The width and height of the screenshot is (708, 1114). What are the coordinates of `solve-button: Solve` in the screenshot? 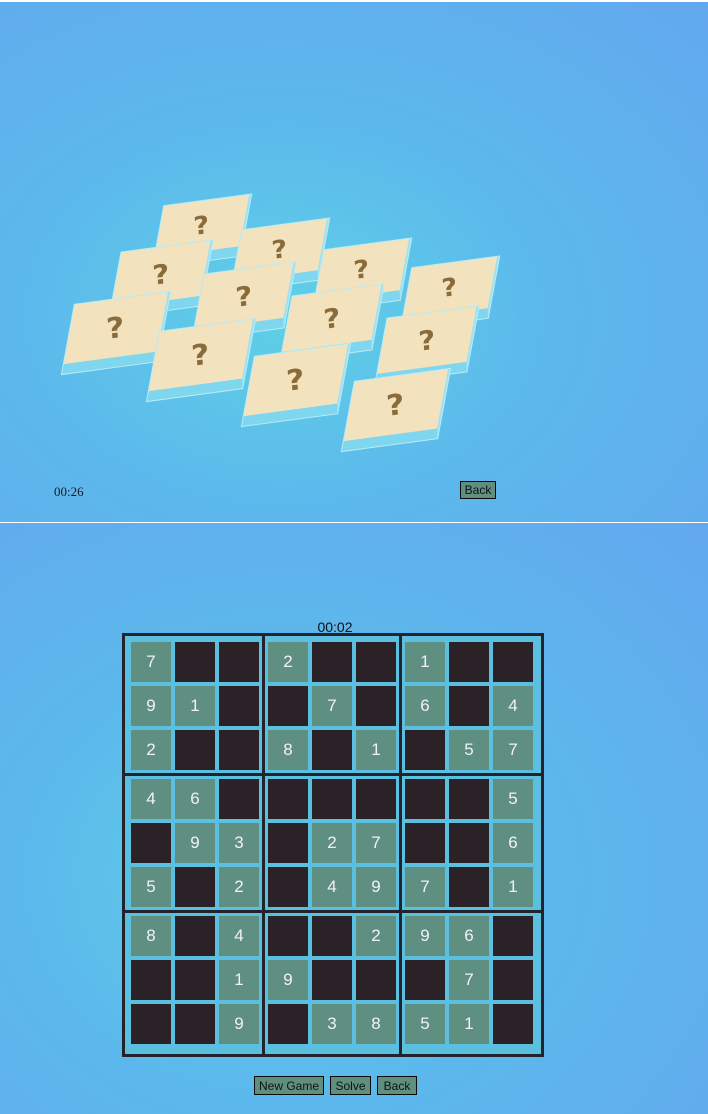 It's located at (350, 1085).